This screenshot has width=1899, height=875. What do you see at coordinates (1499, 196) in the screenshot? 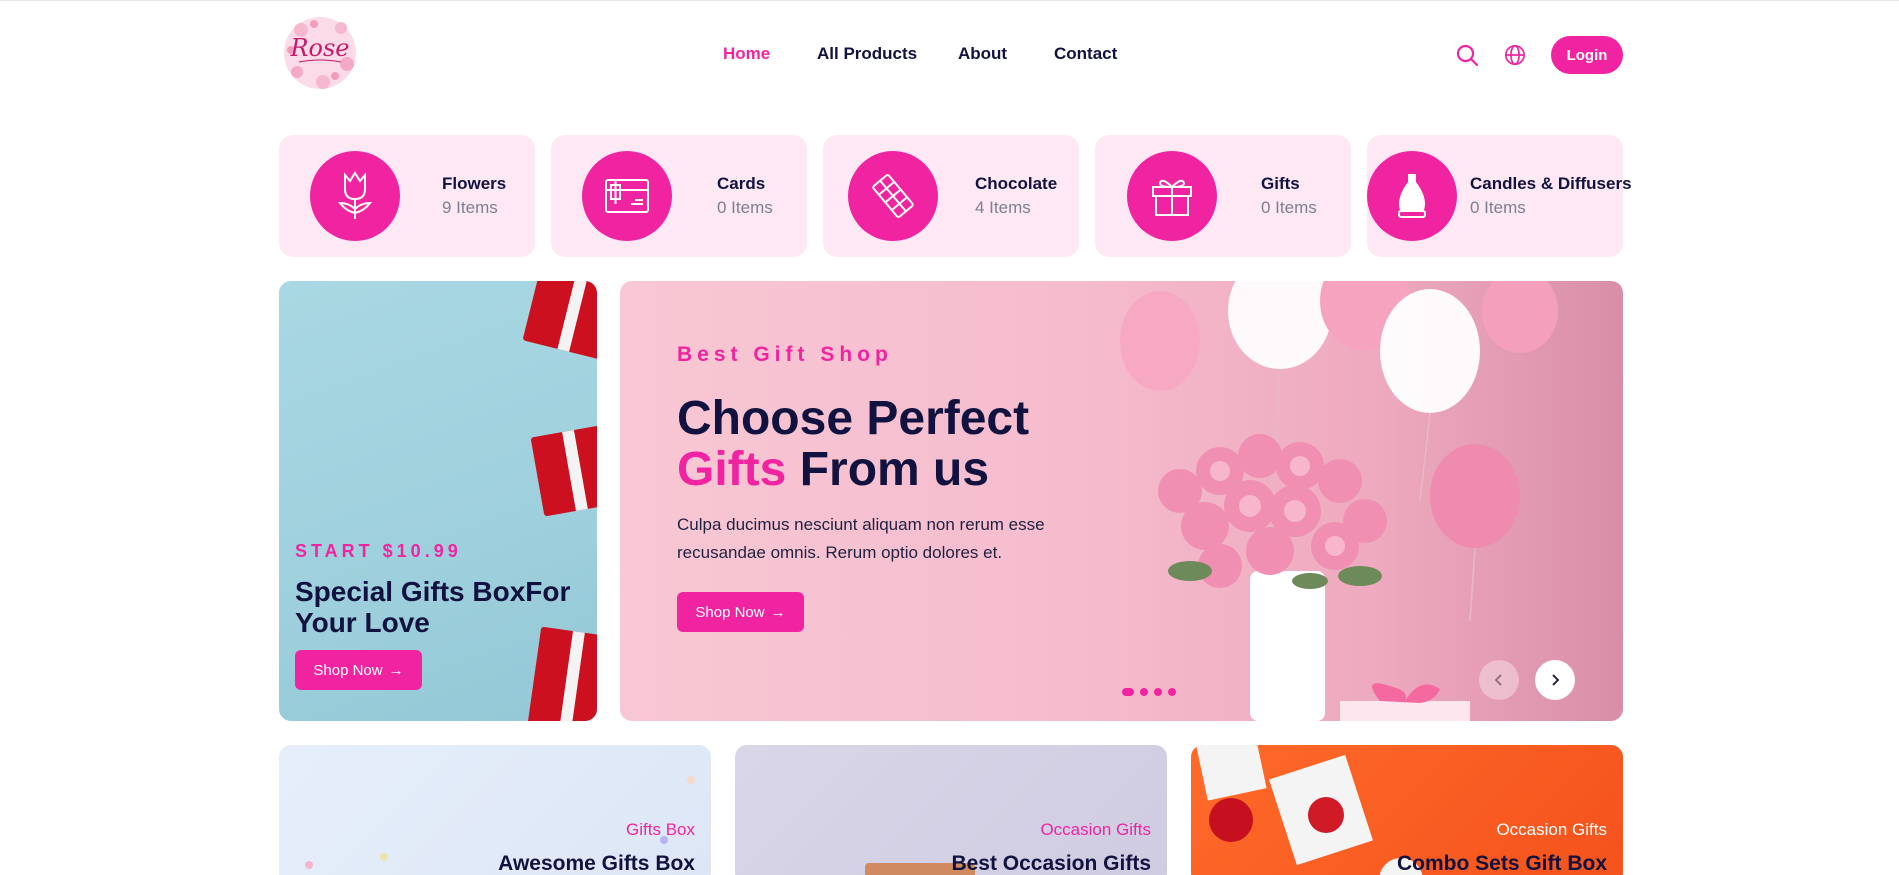
I see `category-candles-diffusers: Candles & Diffusers 0 Items` at bounding box center [1499, 196].